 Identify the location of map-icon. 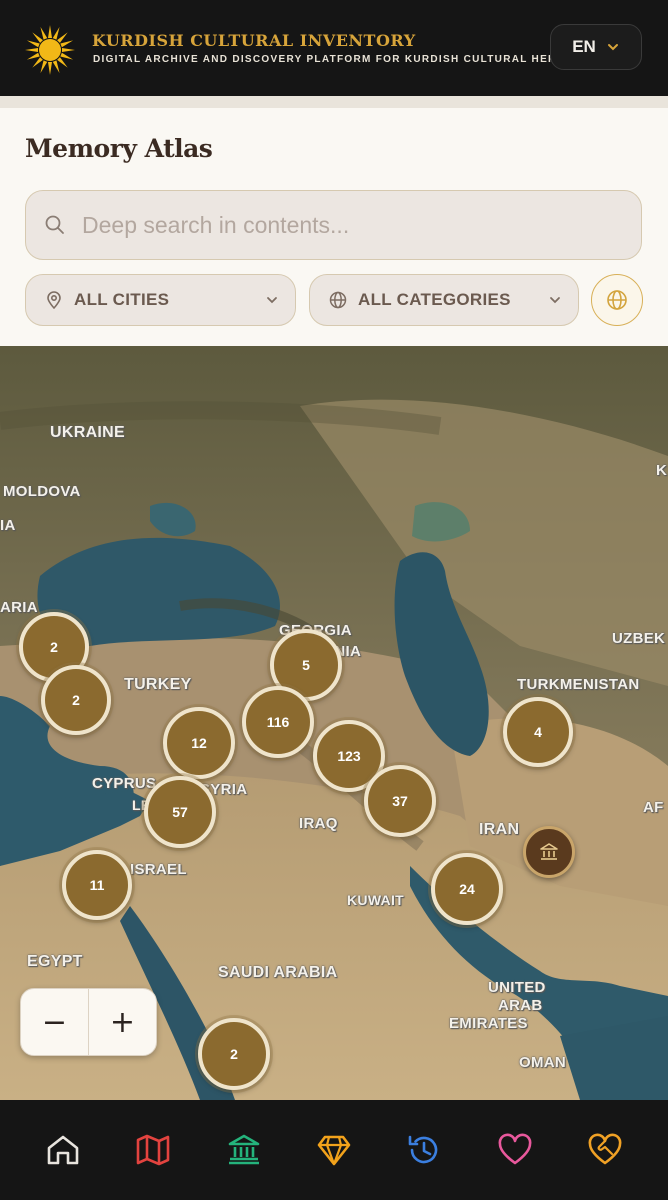
(153, 1150).